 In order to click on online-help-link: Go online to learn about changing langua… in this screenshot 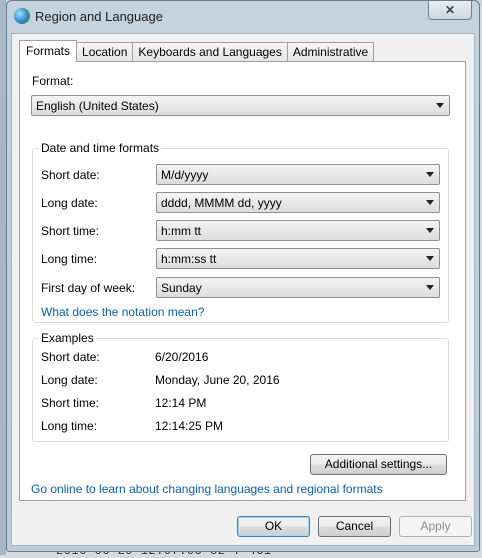, I will do `click(207, 489)`.